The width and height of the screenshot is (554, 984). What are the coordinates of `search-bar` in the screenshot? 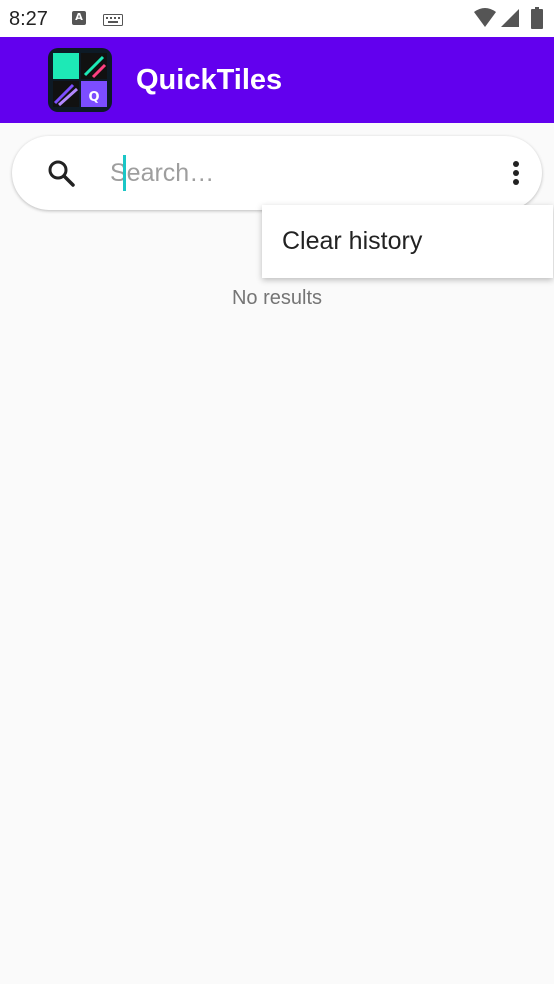 It's located at (277, 173).